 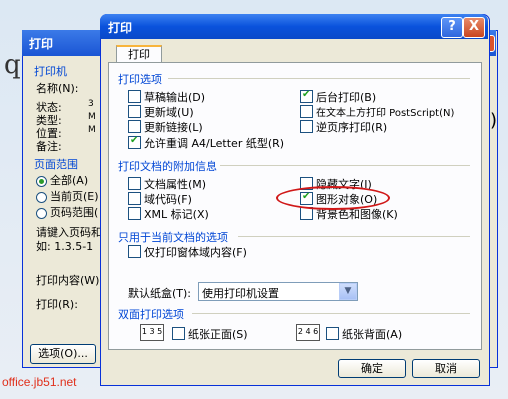 What do you see at coordinates (306, 96) in the screenshot?
I see `background-printing-checkbox` at bounding box center [306, 96].